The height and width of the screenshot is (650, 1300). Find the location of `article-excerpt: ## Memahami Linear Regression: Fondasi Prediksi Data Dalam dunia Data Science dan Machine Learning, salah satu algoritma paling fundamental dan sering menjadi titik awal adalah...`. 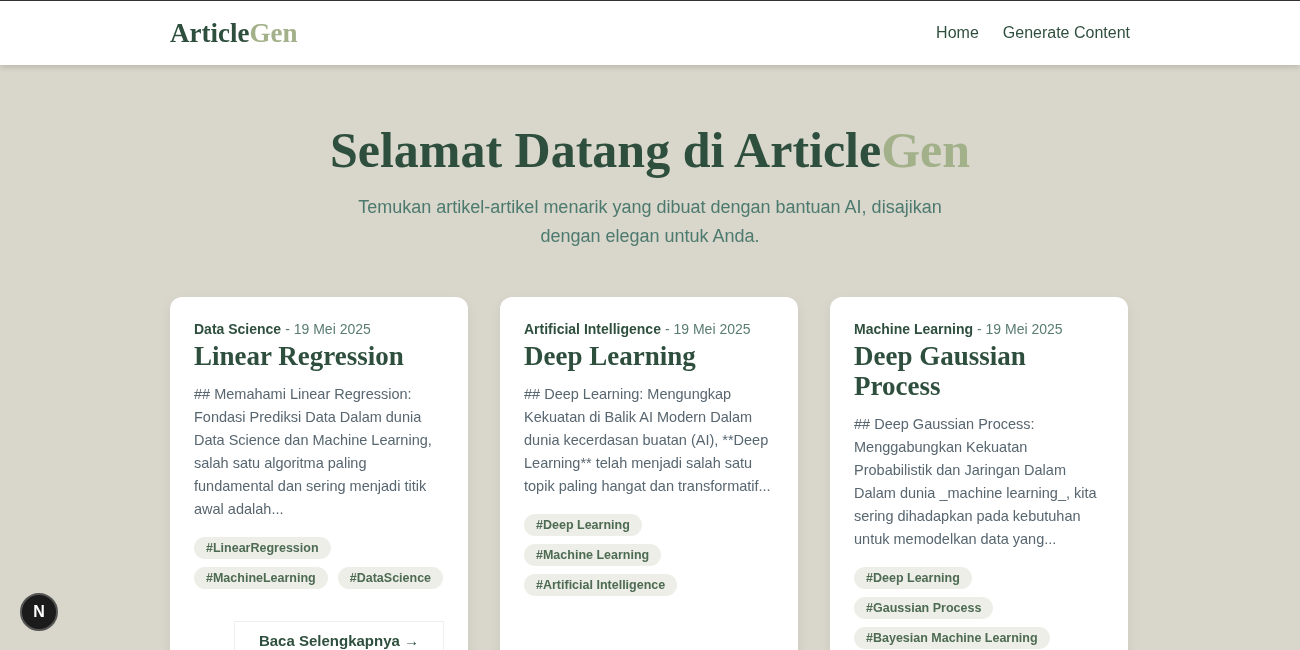

article-excerpt: ## Memahami Linear Regression: Fondasi Prediksi Data Dalam dunia Data Science dan Machine Learning, salah satu algoritma paling fundamental dan sering menjadi titik awal adalah... is located at coordinates (313, 452).